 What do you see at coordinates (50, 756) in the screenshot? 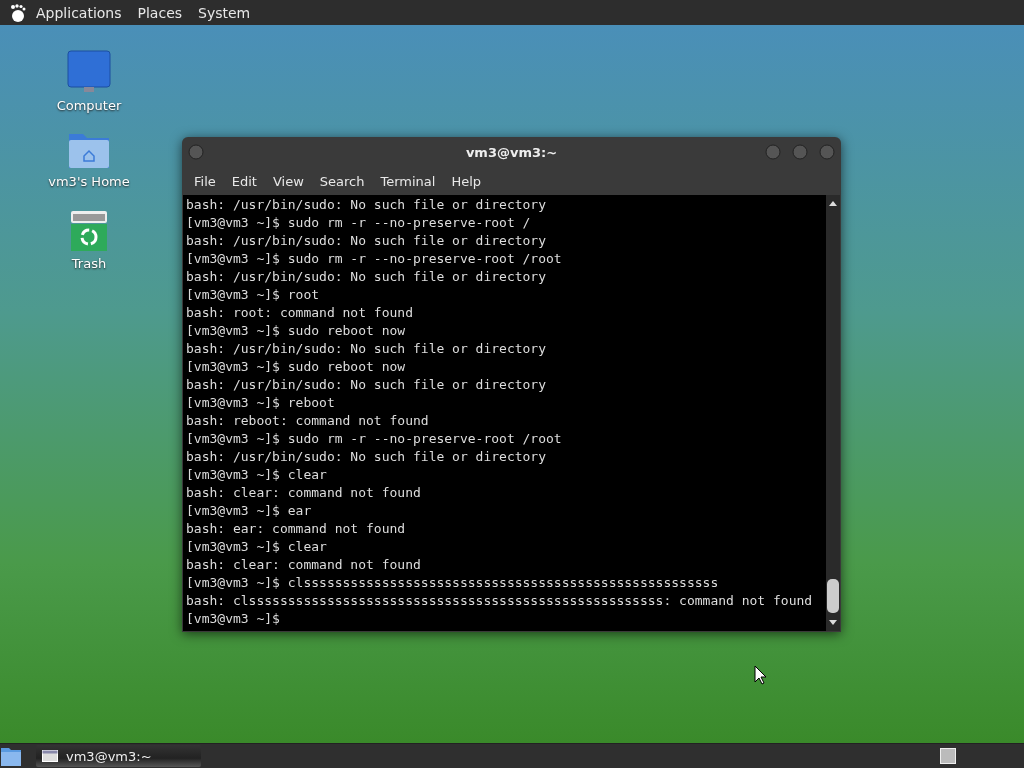
I see `window-icon` at bounding box center [50, 756].